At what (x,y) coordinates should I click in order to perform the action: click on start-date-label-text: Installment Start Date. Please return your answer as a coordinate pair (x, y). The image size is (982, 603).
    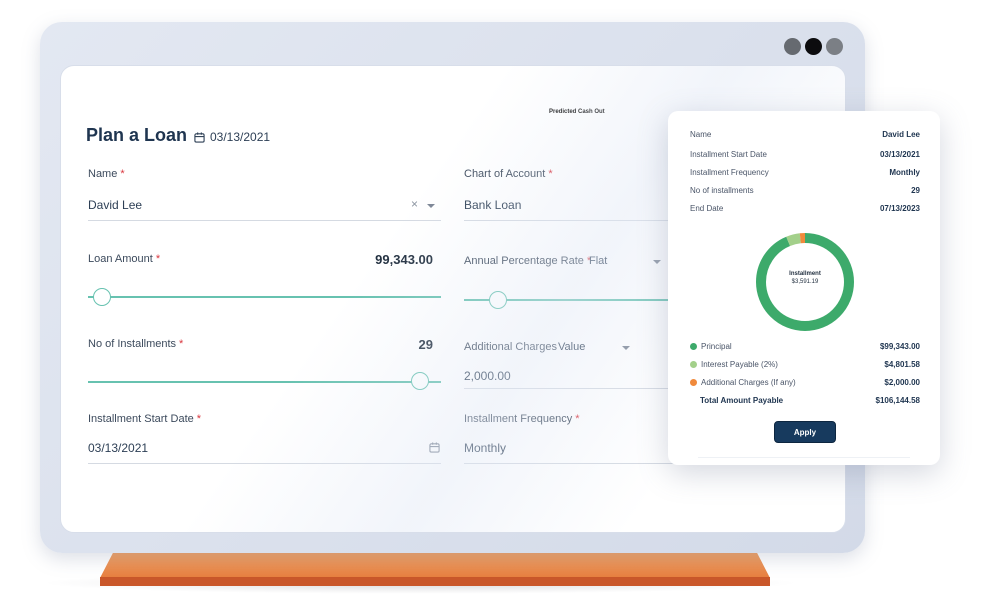
    Looking at the image, I should click on (141, 419).